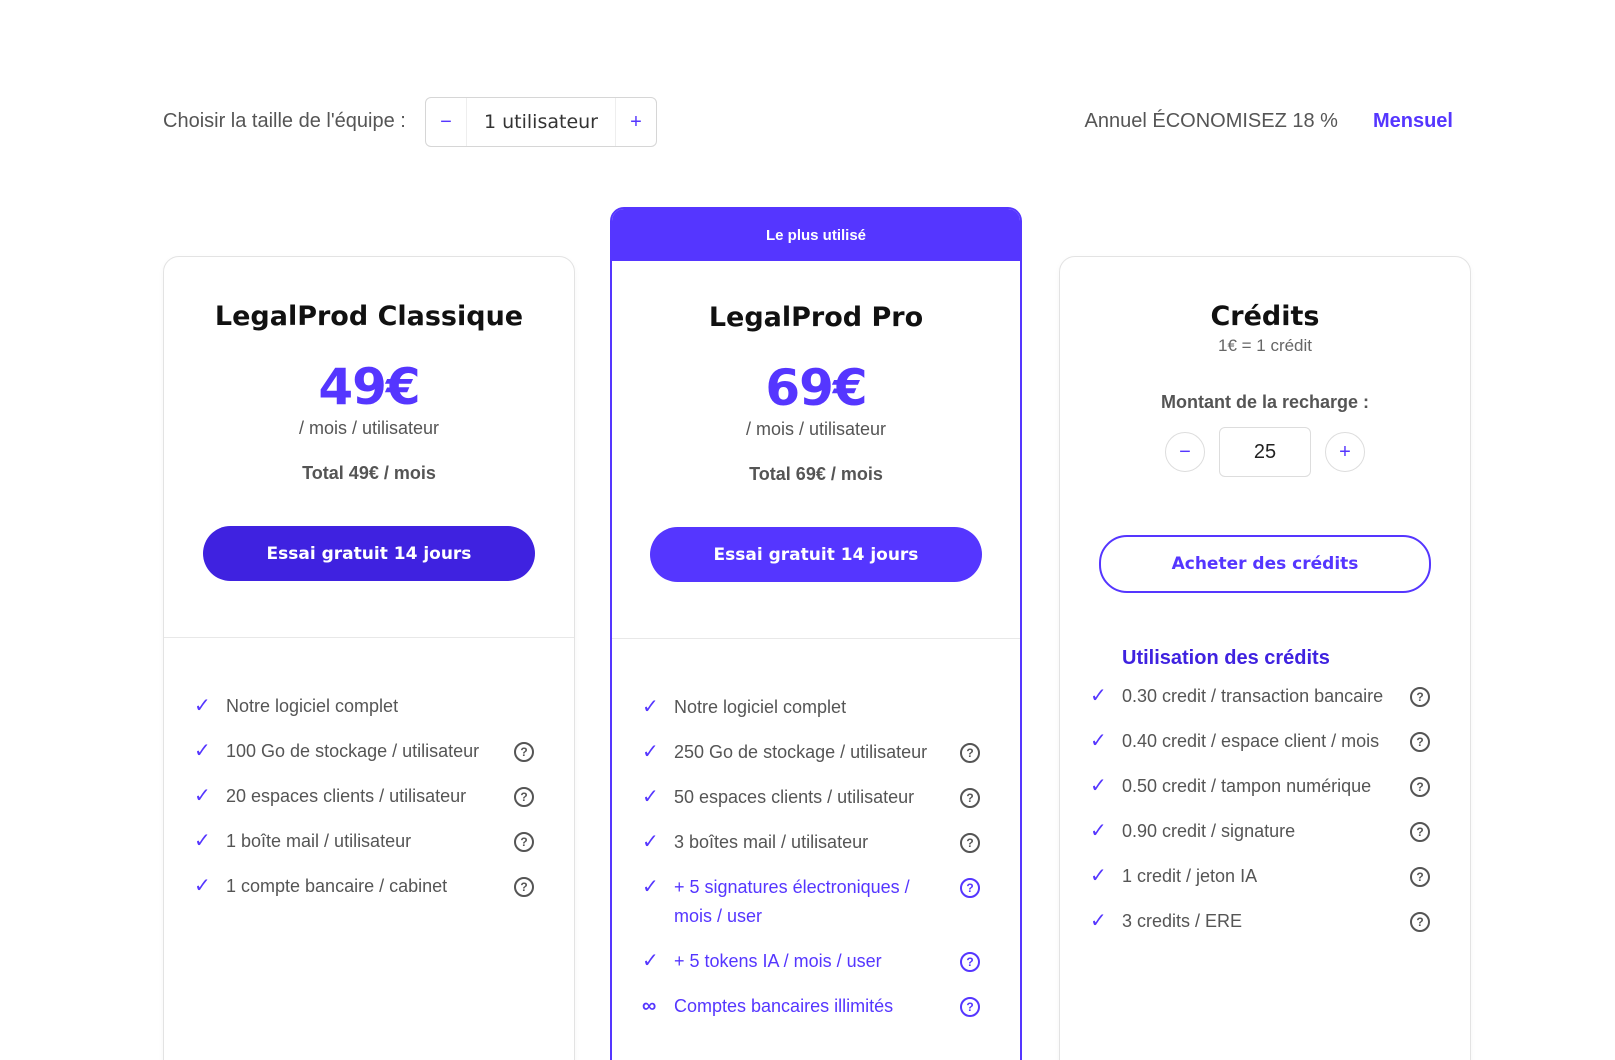 The width and height of the screenshot is (1615, 1060). Describe the element at coordinates (446, 122) in the screenshot. I see `team-decrement-button: −` at that location.